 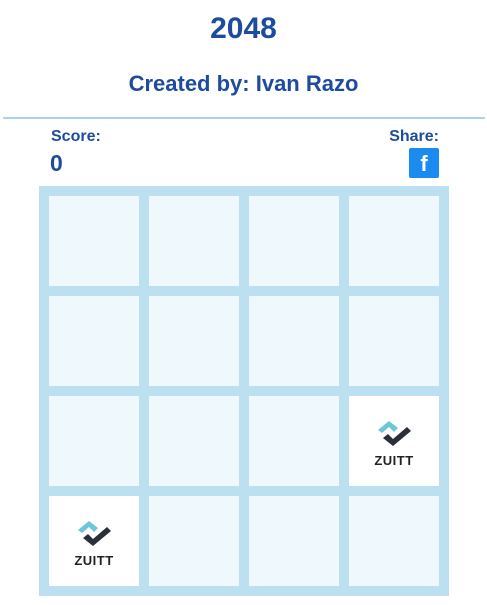 I want to click on share-label: Share:, so click(x=414, y=136).